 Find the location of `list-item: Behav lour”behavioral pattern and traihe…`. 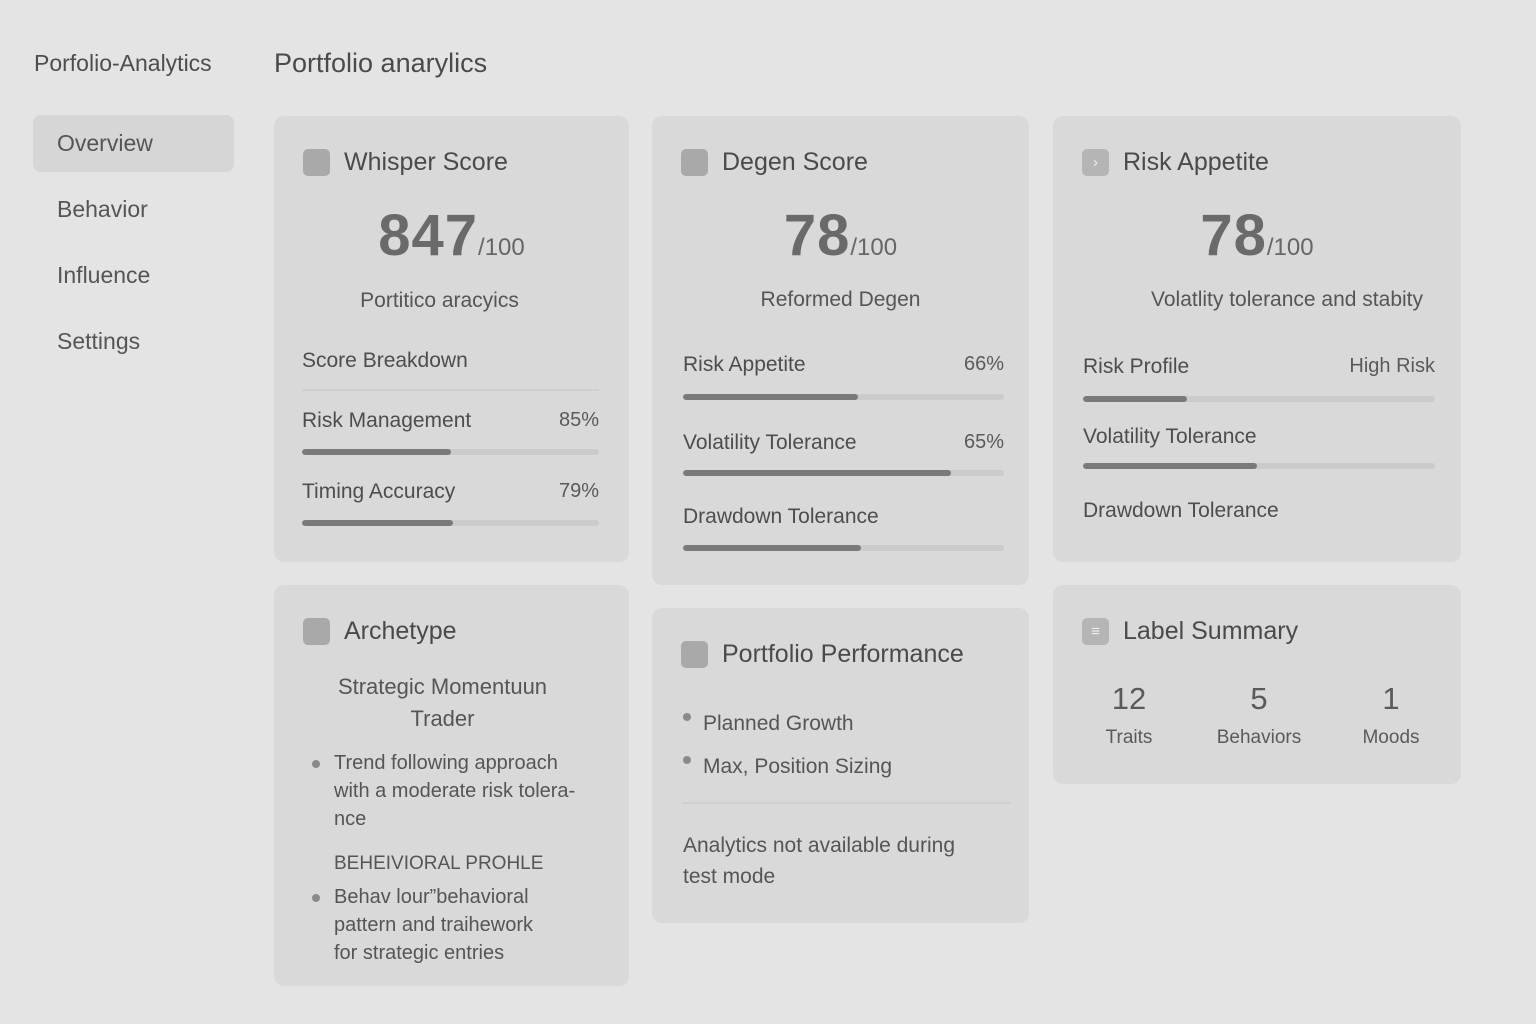

list-item: Behav lour”behavioral pattern and traihe… is located at coordinates (462, 925).